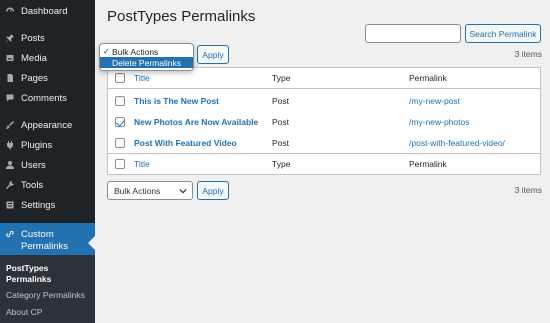  I want to click on sidebar-item-comments: Comments, so click(47, 98).